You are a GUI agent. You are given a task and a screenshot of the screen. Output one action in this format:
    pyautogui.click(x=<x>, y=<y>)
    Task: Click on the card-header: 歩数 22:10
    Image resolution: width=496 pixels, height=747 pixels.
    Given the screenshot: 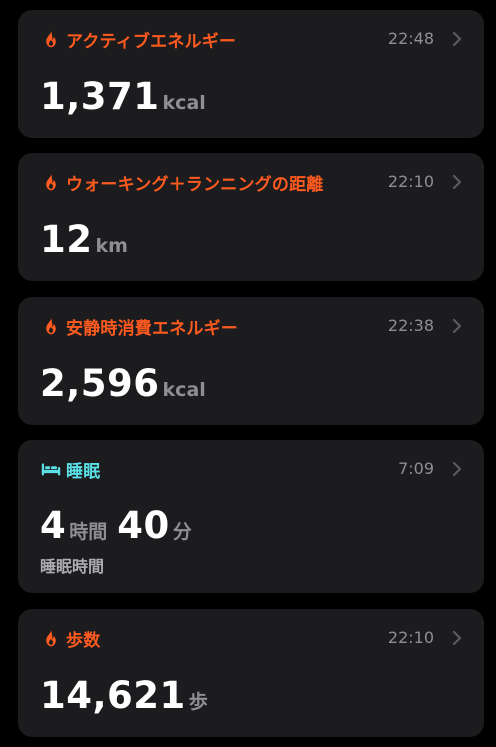 What is the action you would take?
    pyautogui.click(x=252, y=638)
    